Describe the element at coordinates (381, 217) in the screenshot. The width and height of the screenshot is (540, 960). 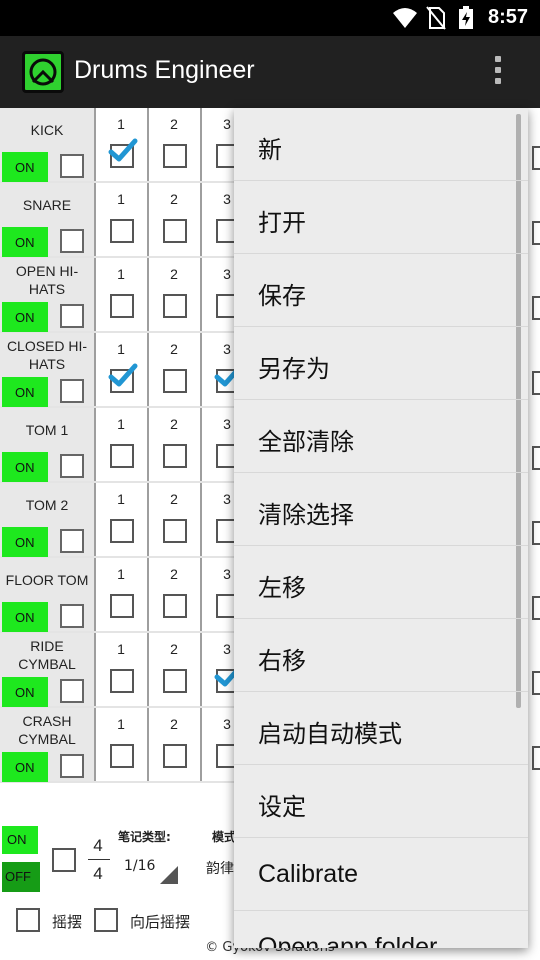
I see `menu-item: 打开` at that location.